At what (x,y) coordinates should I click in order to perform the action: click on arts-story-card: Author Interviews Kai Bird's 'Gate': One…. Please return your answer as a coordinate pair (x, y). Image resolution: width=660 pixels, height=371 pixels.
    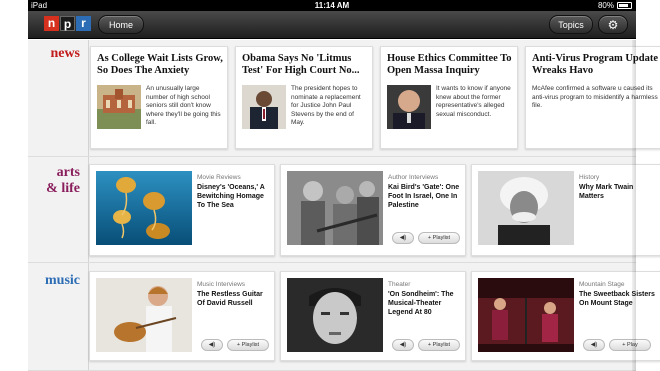
    Looking at the image, I should click on (373, 210).